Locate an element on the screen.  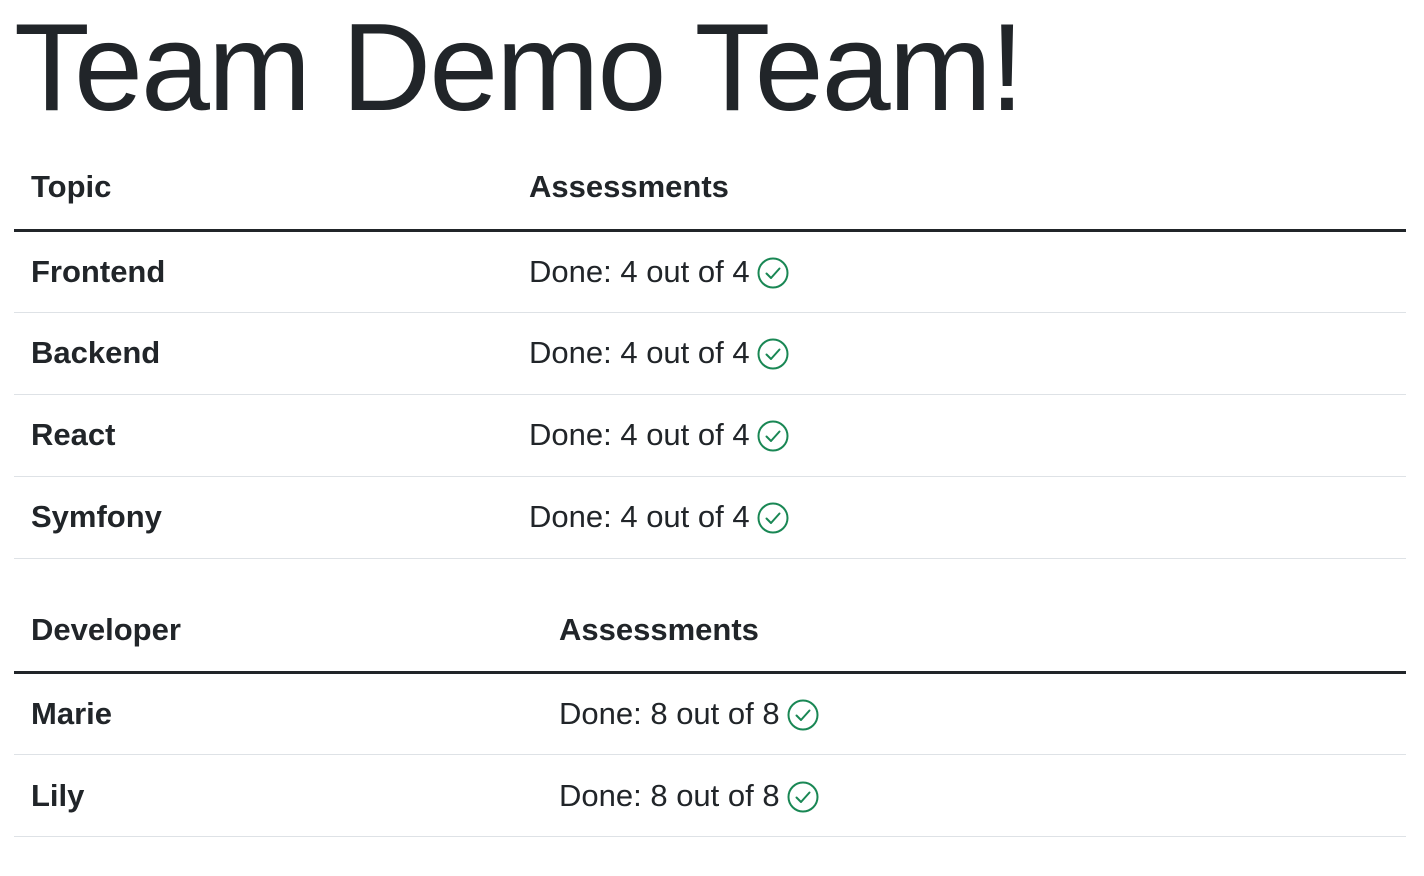
table-header-row: Topic Assessments is located at coordinates (710, 189).